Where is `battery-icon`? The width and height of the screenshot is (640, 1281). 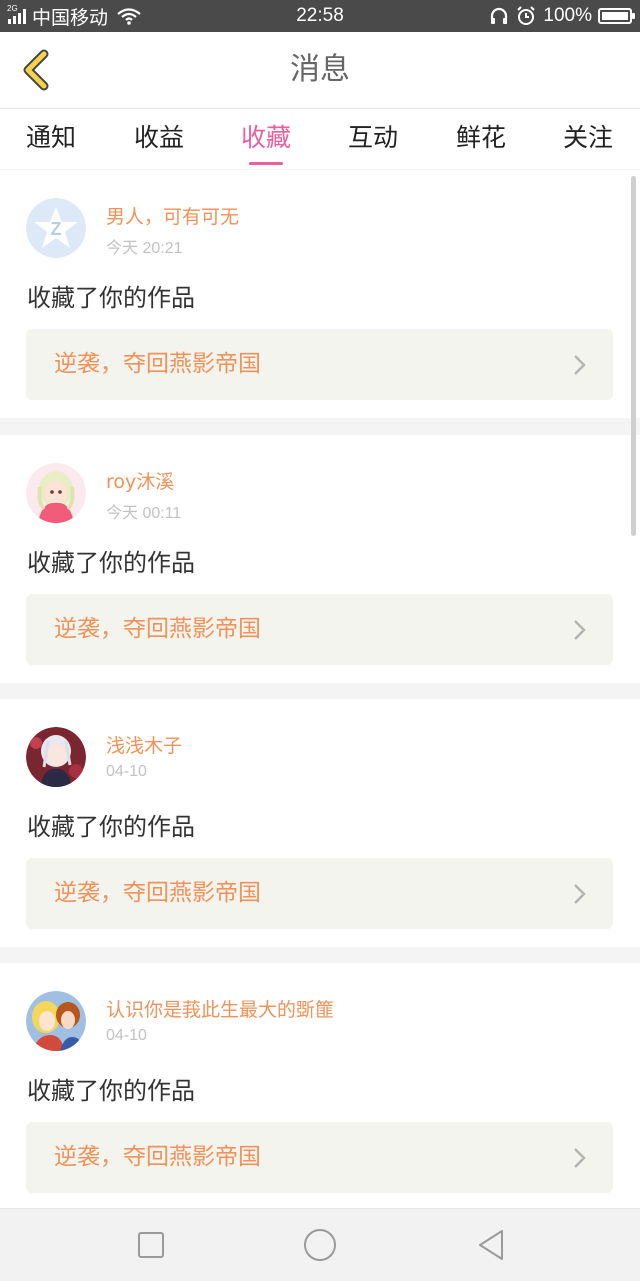 battery-icon is located at coordinates (616, 16).